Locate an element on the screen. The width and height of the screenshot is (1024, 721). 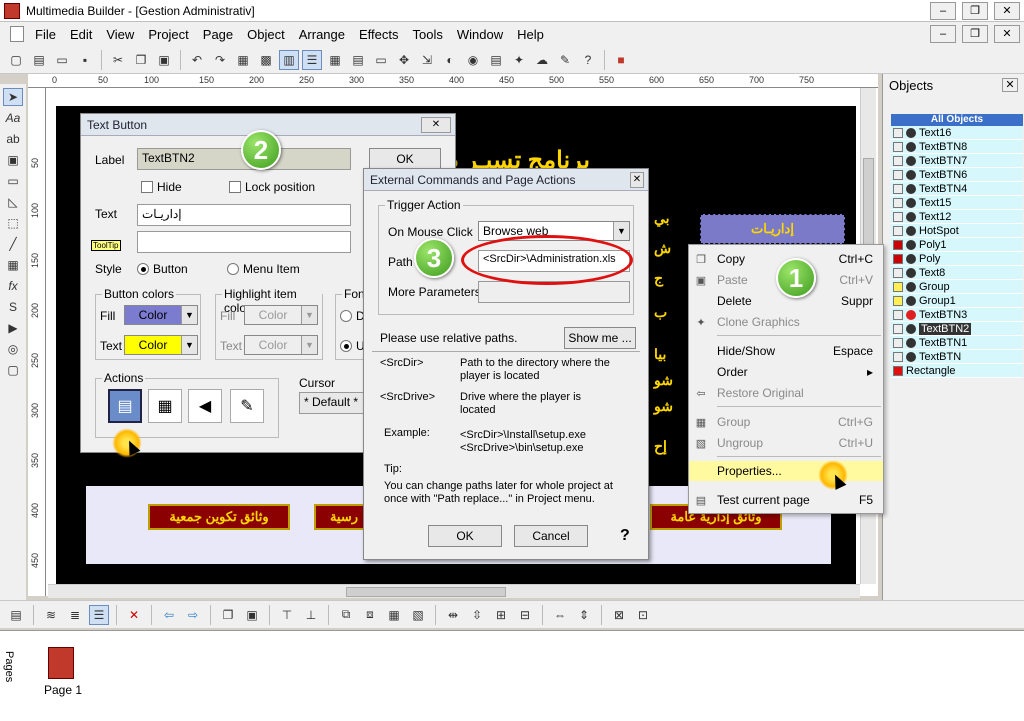
plugin-tool-icon: ◎ is located at coordinates (13, 349).